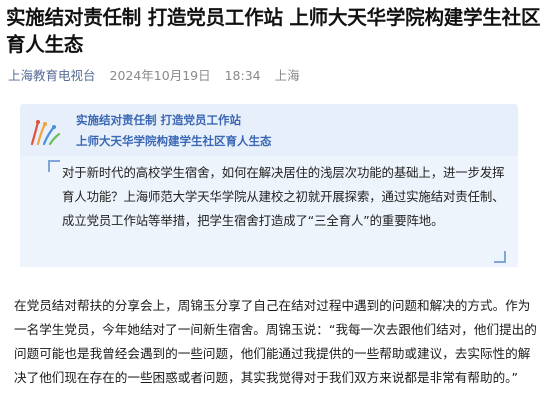 The height and width of the screenshot is (413, 549). What do you see at coordinates (45, 132) in the screenshot?
I see `flower-logo-icon` at bounding box center [45, 132].